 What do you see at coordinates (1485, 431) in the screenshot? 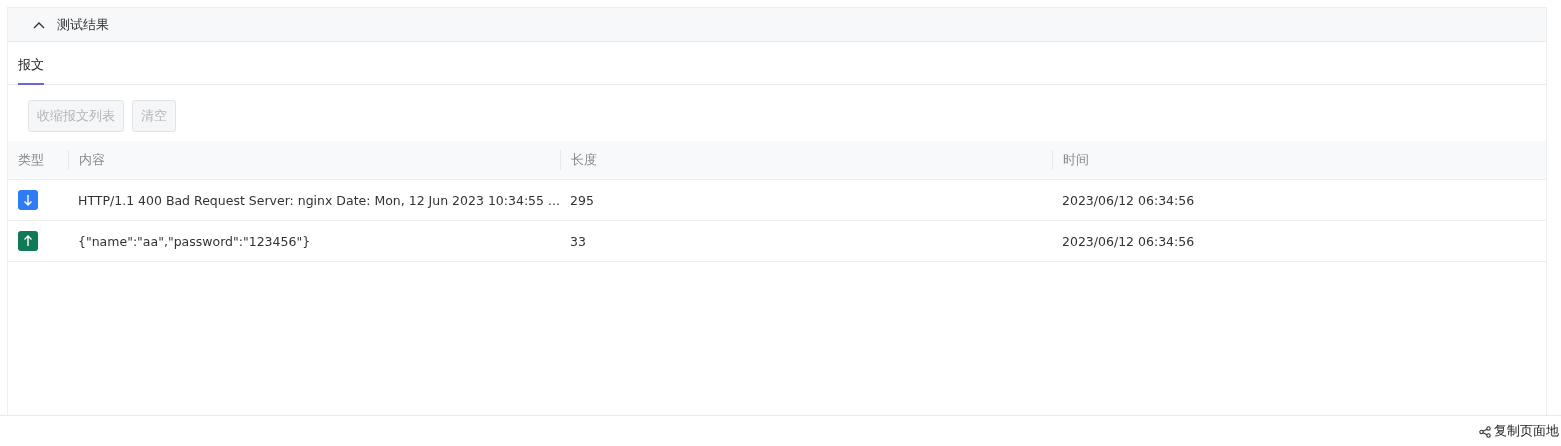
I see `share-icon` at bounding box center [1485, 431].